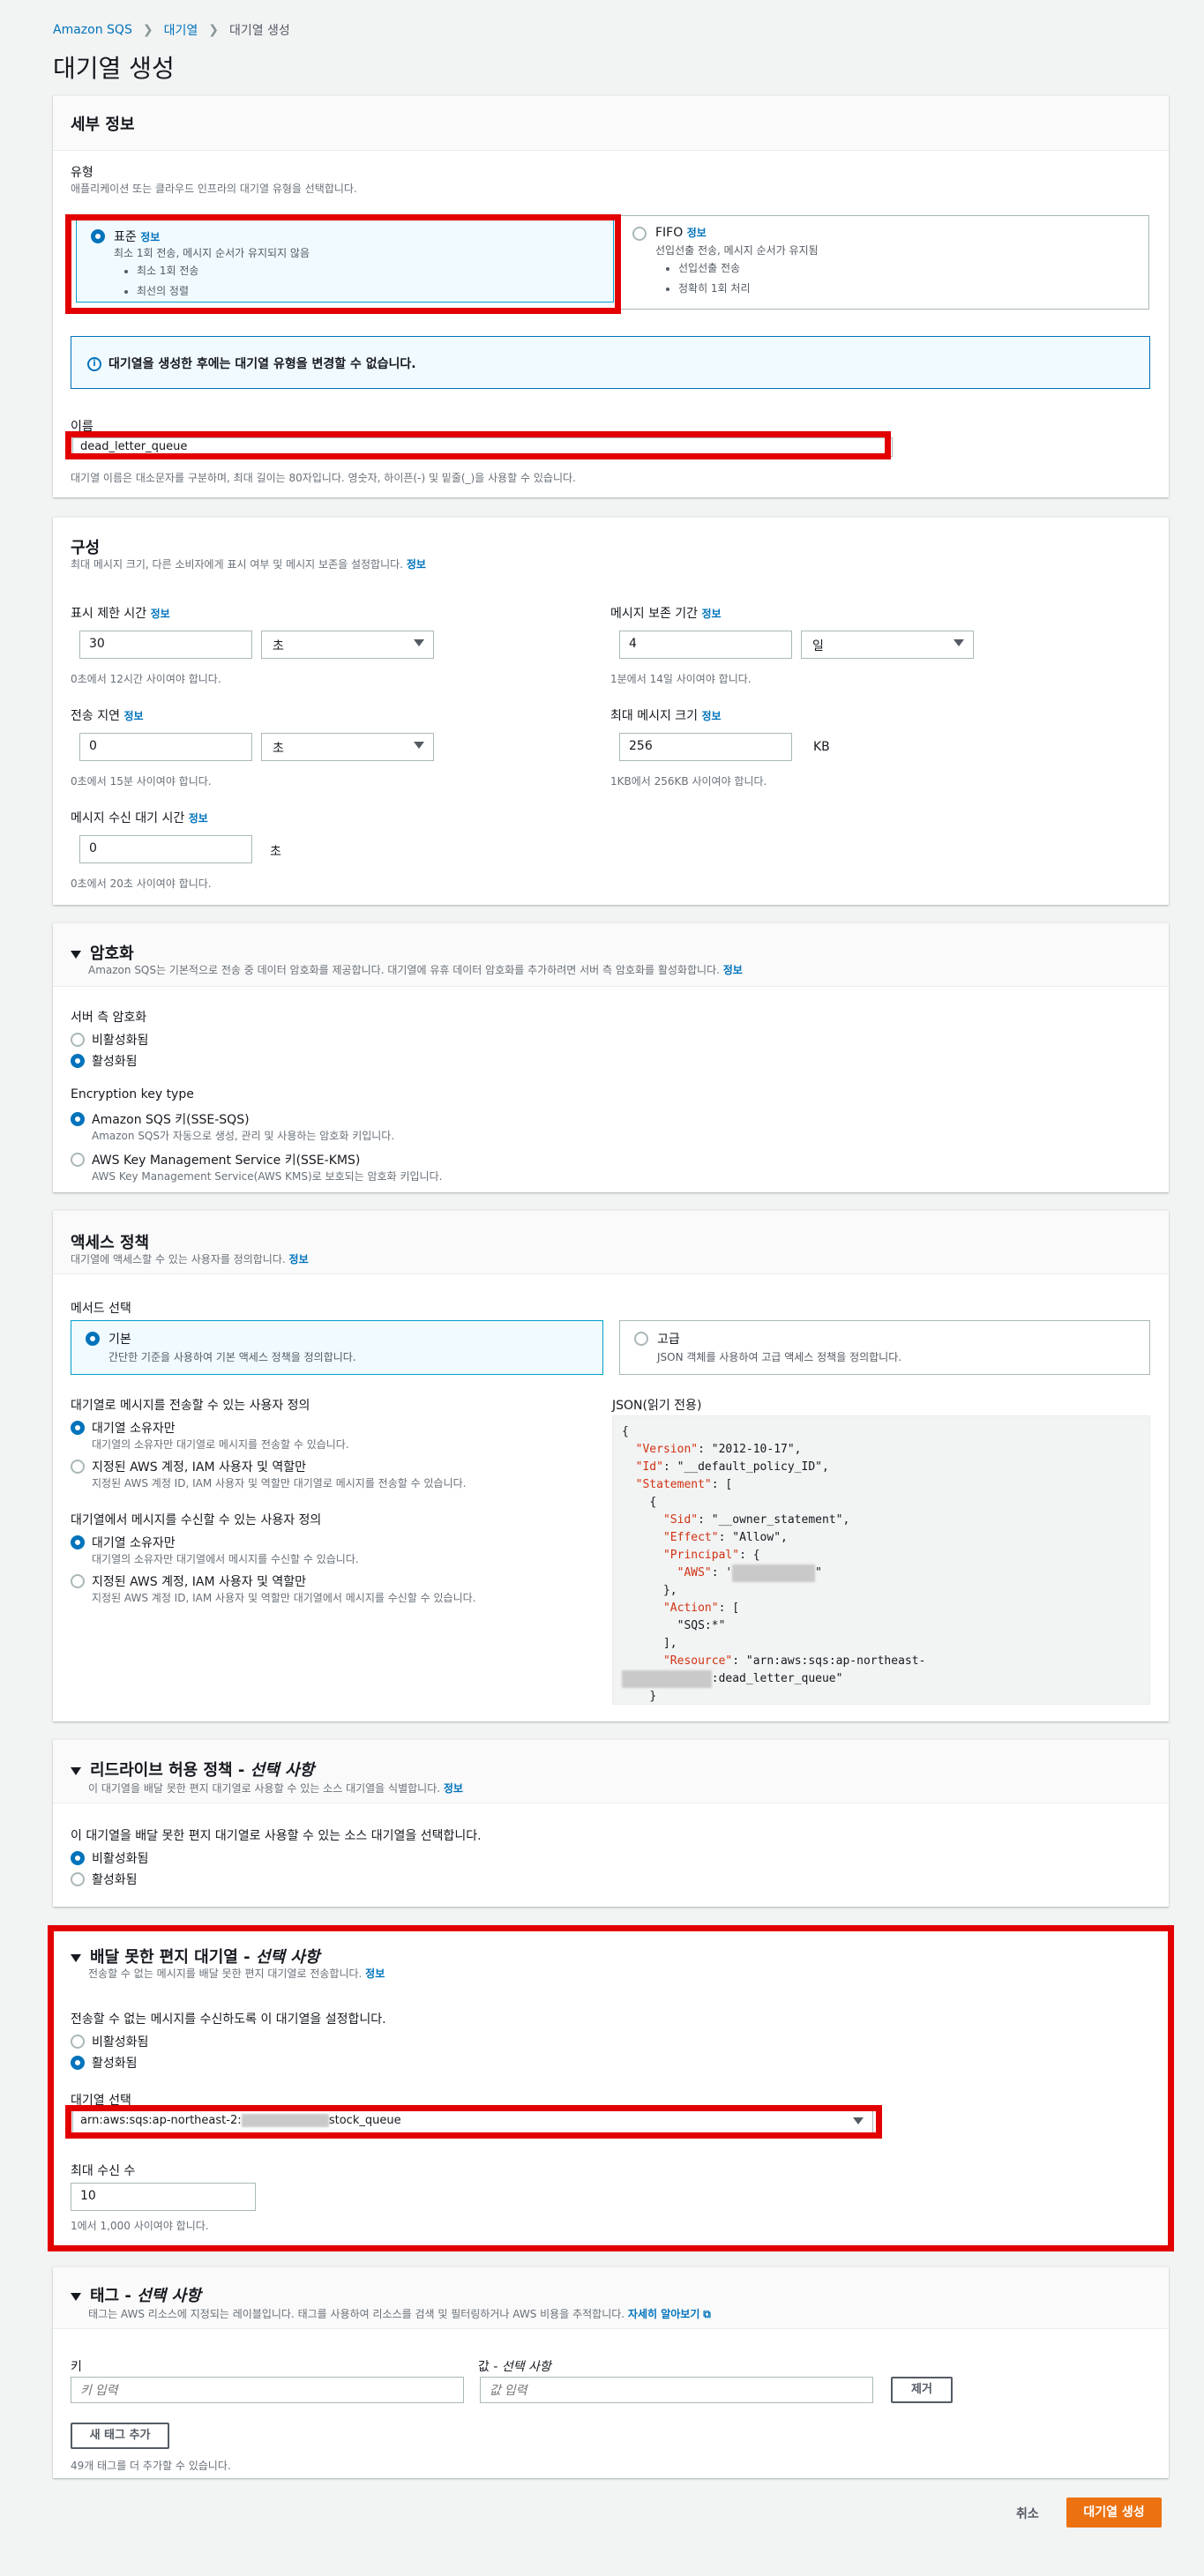  What do you see at coordinates (78, 1160) in the screenshot?
I see `key-kms-radio` at bounding box center [78, 1160].